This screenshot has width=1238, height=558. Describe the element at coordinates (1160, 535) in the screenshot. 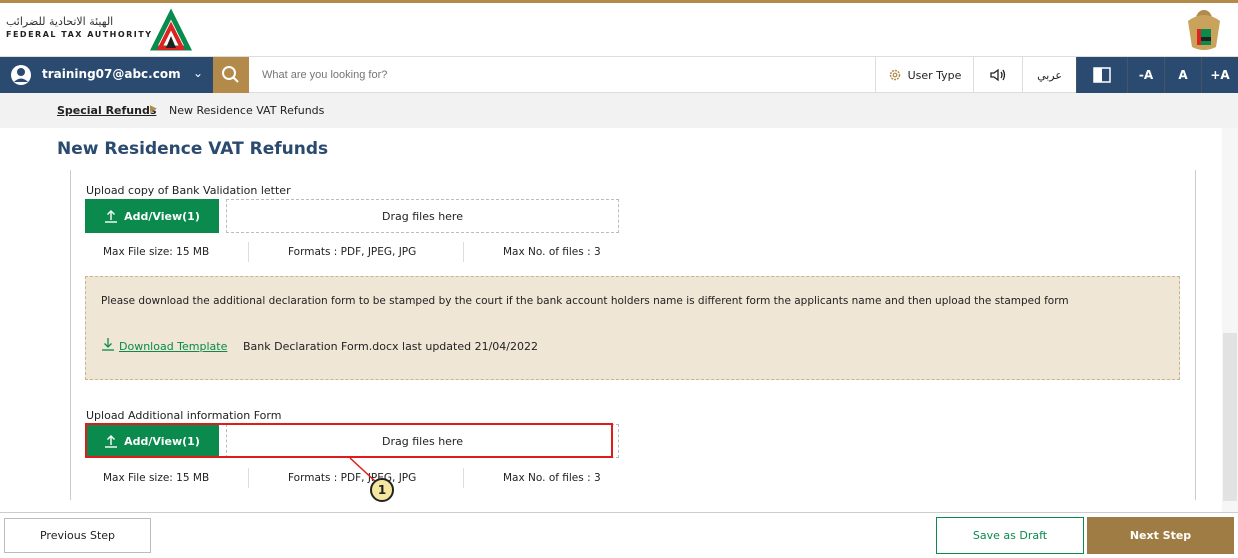

I see `next-step-button: Next Step` at that location.